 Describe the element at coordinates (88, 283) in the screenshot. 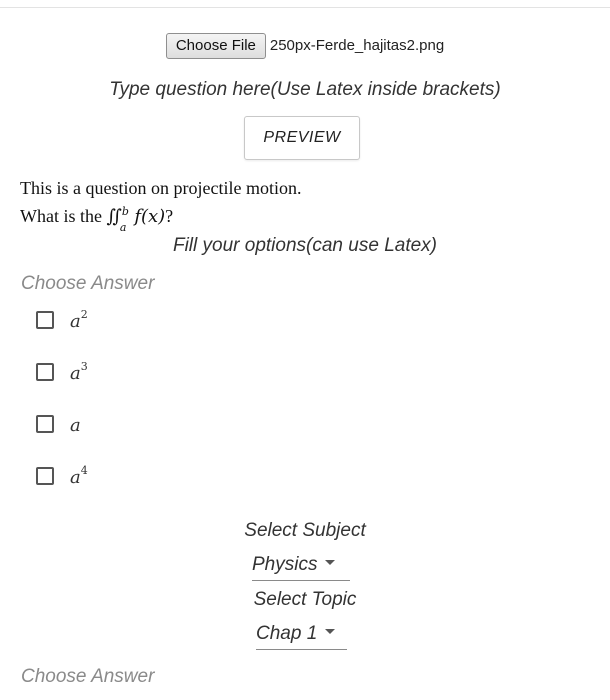

I see `choose-answer-label: Choose Answer` at that location.